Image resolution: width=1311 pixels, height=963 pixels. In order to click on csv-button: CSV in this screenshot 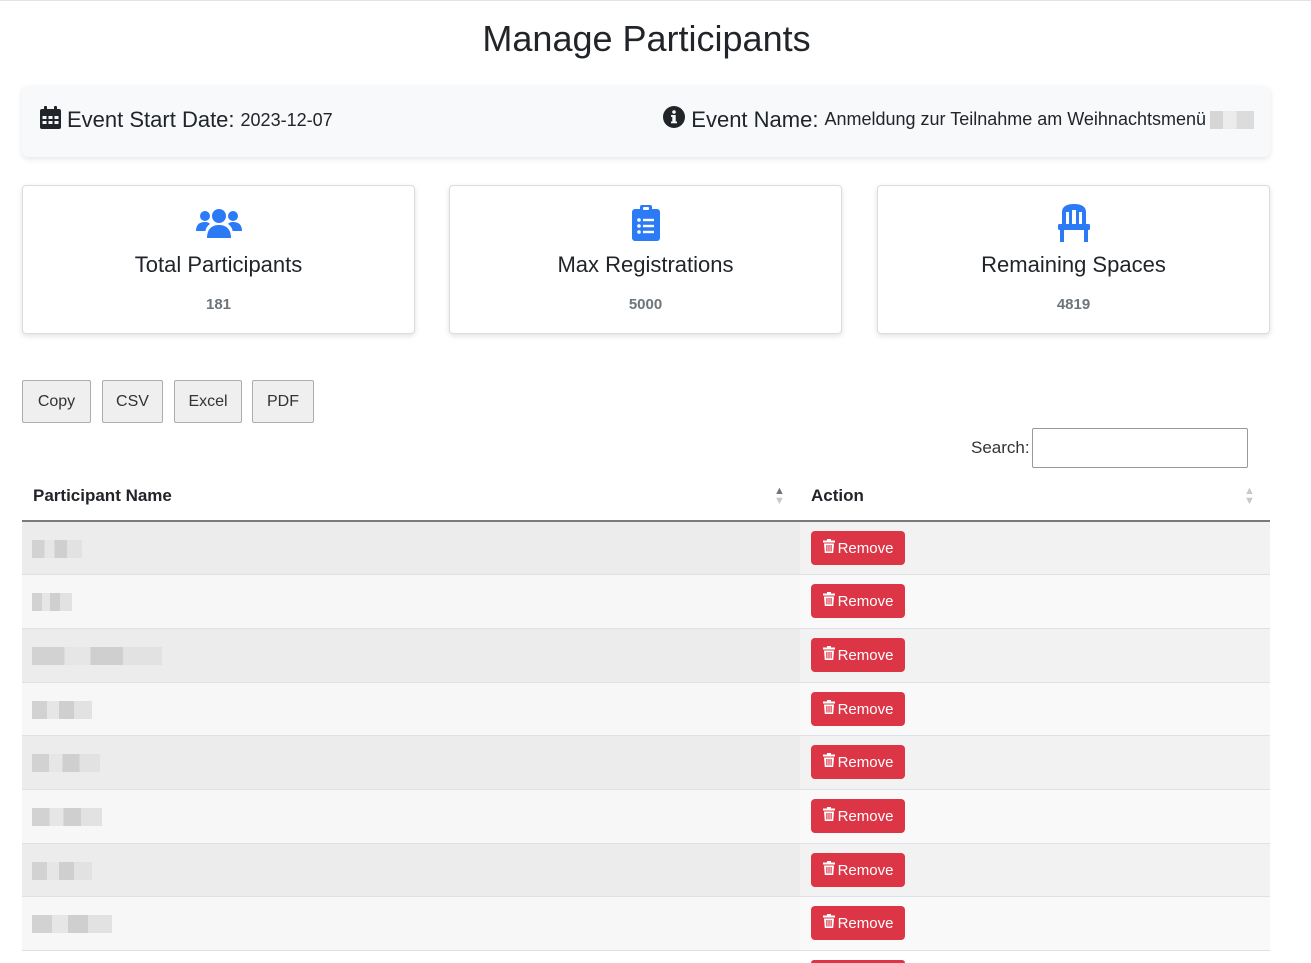, I will do `click(132, 401)`.